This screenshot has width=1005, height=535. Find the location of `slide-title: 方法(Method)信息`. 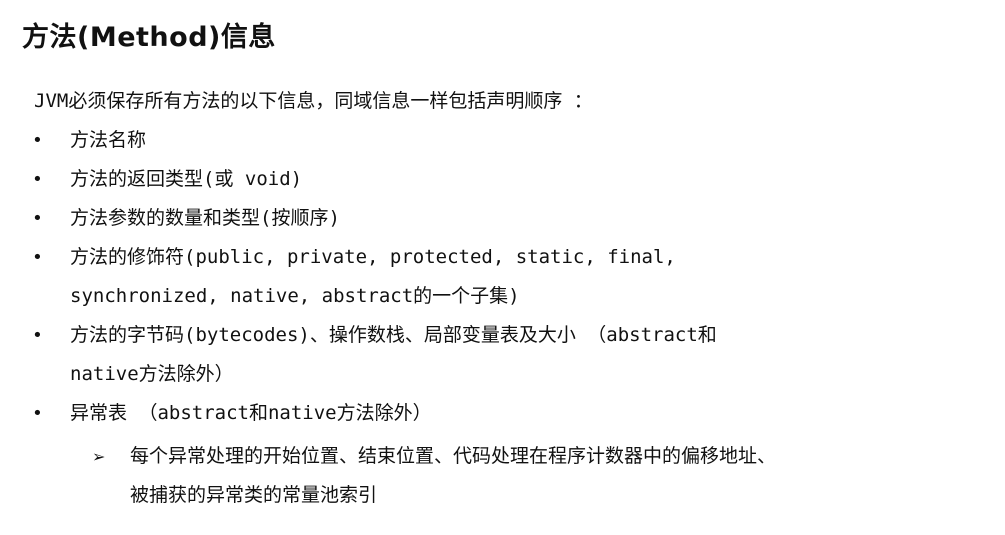

slide-title: 方法(Method)信息 is located at coordinates (149, 37).